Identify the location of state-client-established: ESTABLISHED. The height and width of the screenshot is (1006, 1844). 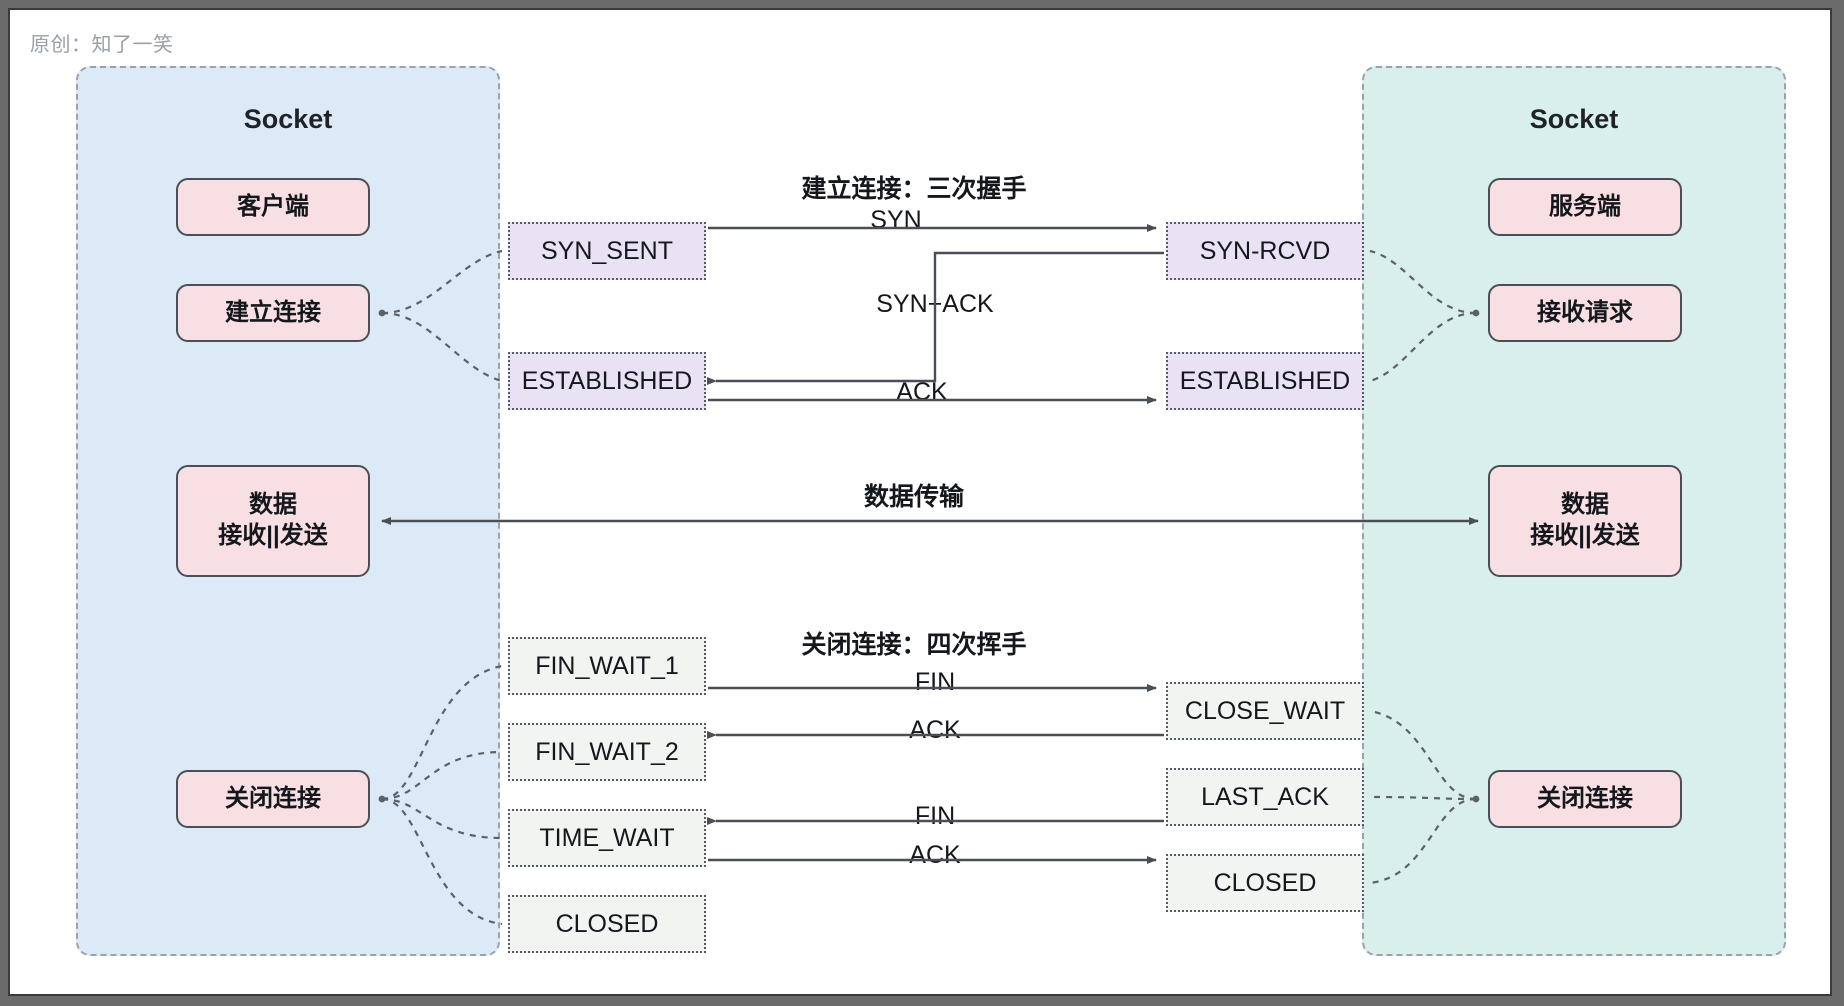
(607, 381).